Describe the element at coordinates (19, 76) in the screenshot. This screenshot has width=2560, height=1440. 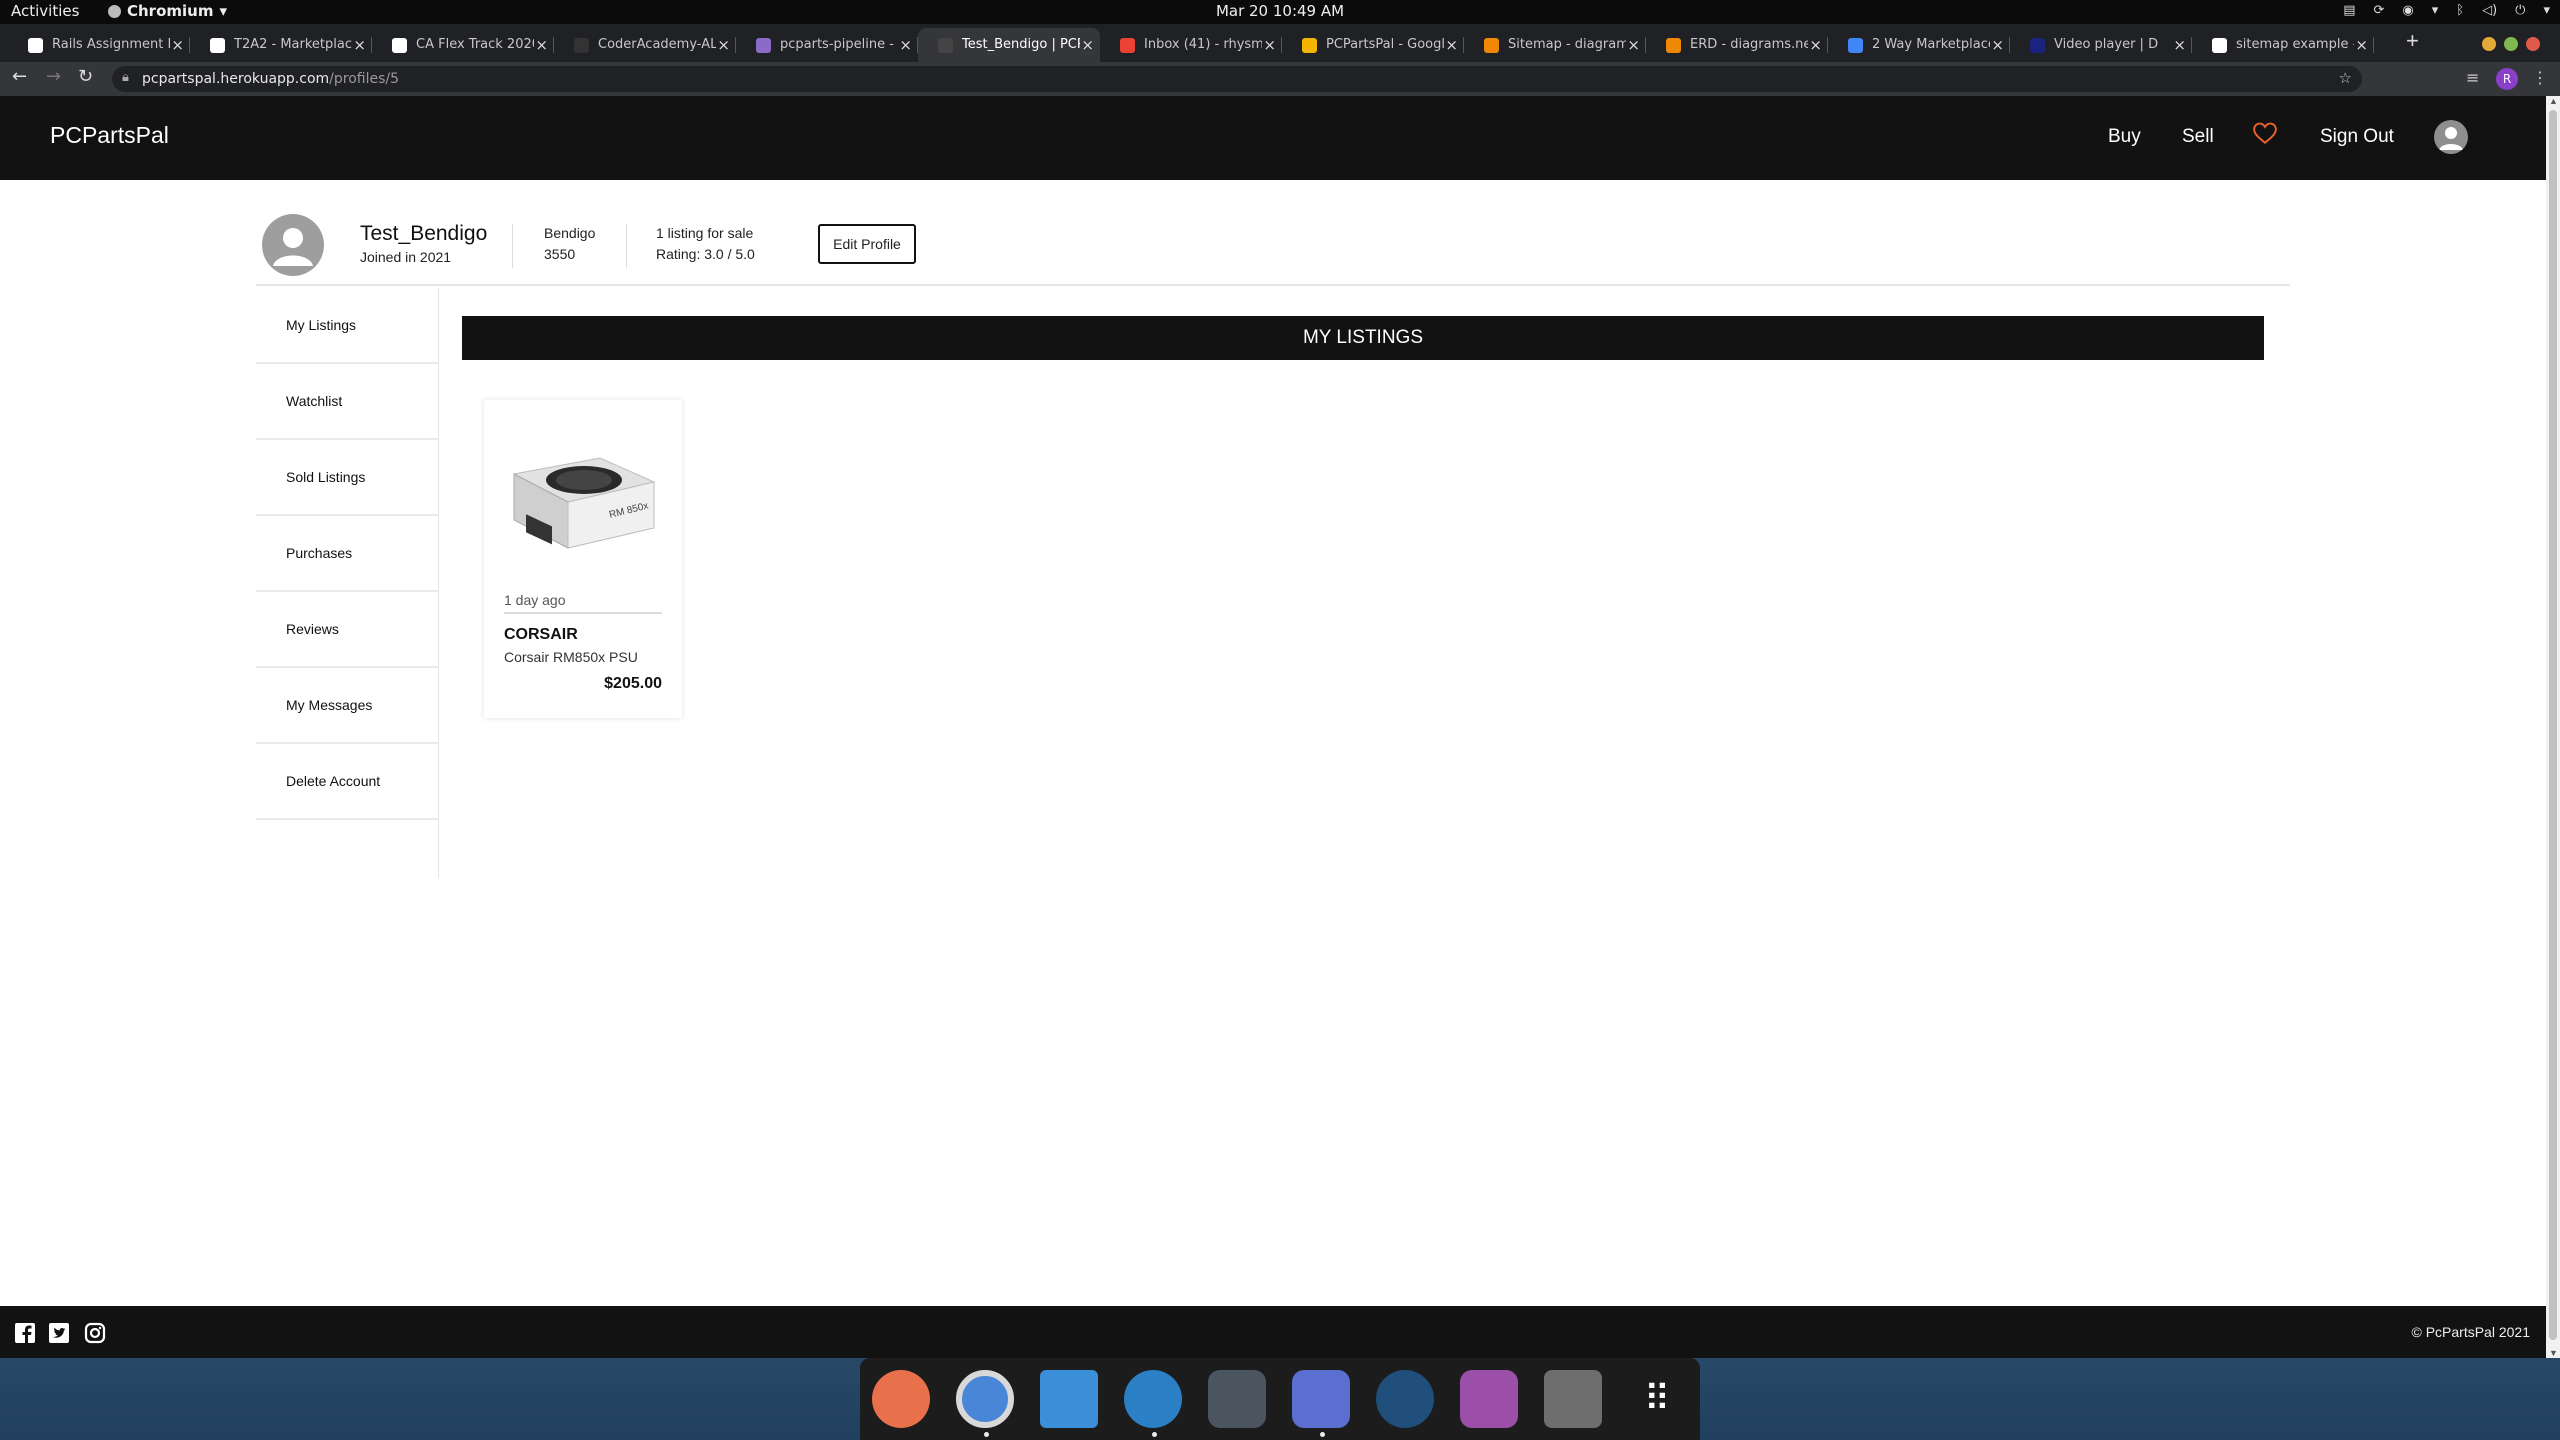
I see `back-arrow-icon: ←` at that location.